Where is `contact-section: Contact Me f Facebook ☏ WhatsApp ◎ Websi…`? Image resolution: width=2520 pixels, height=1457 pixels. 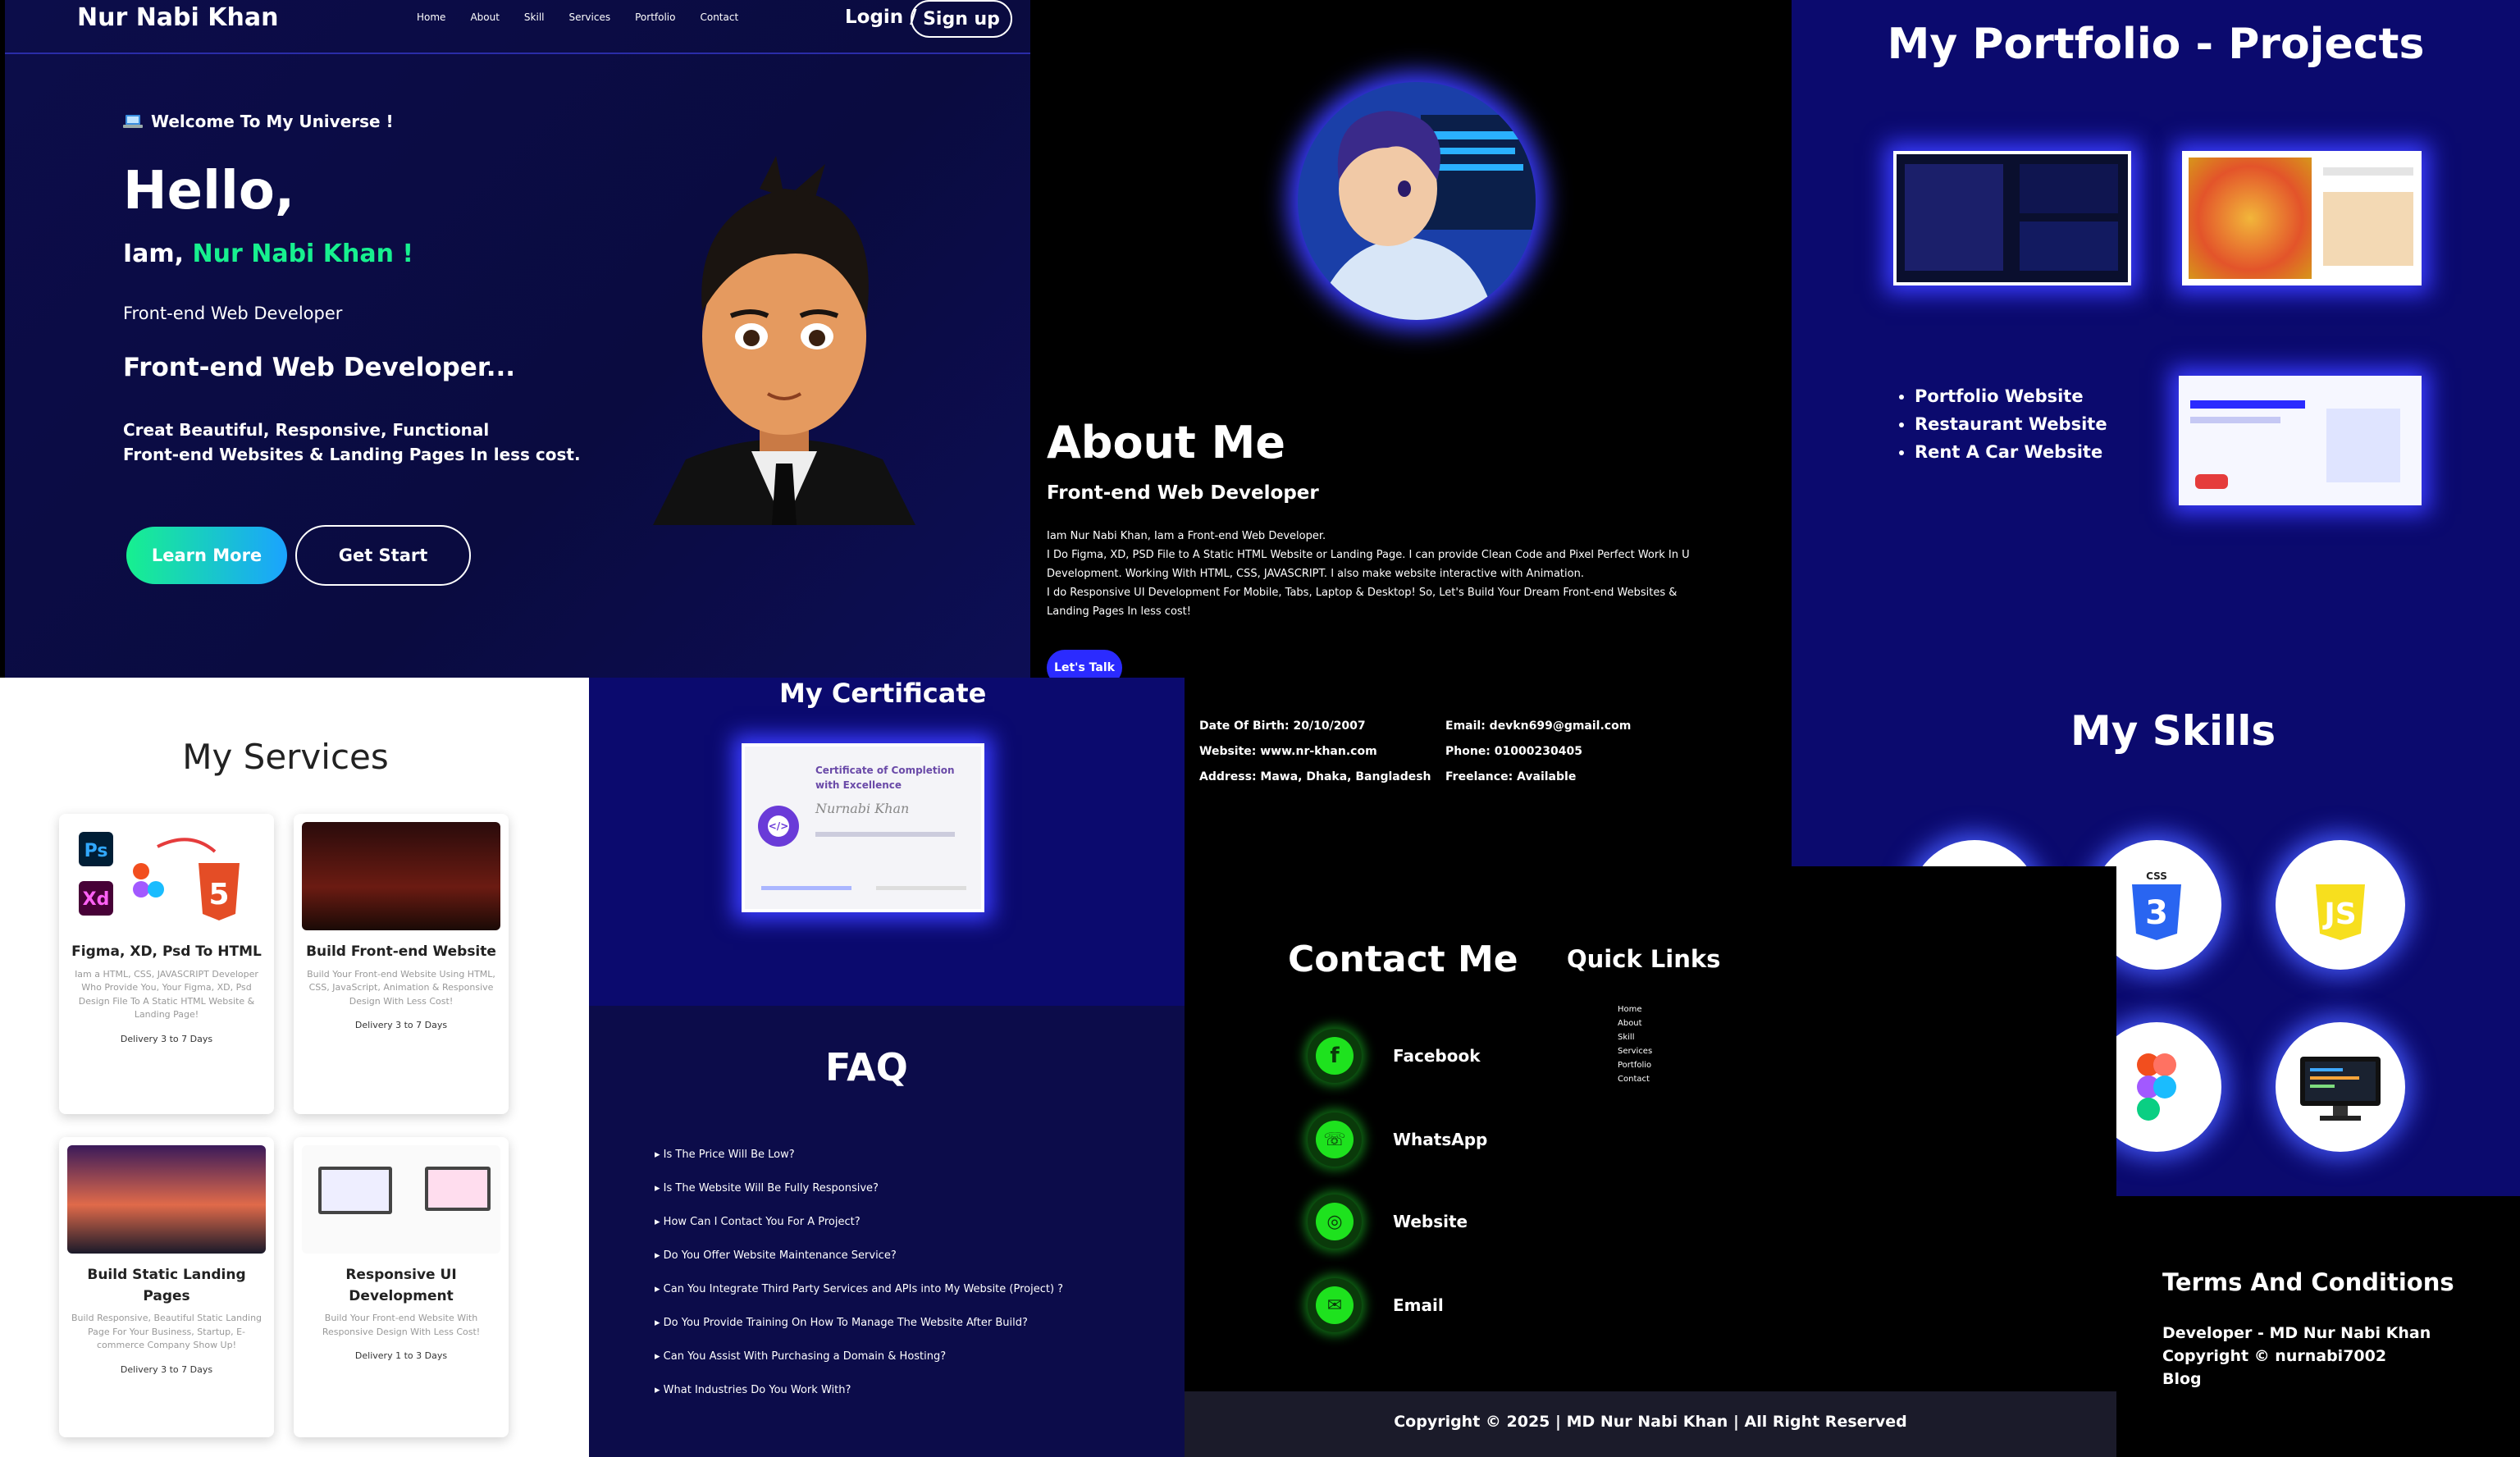
contact-section: Contact Me f Facebook ☏ WhatsApp ◎ Websi… is located at coordinates (1650, 1128).